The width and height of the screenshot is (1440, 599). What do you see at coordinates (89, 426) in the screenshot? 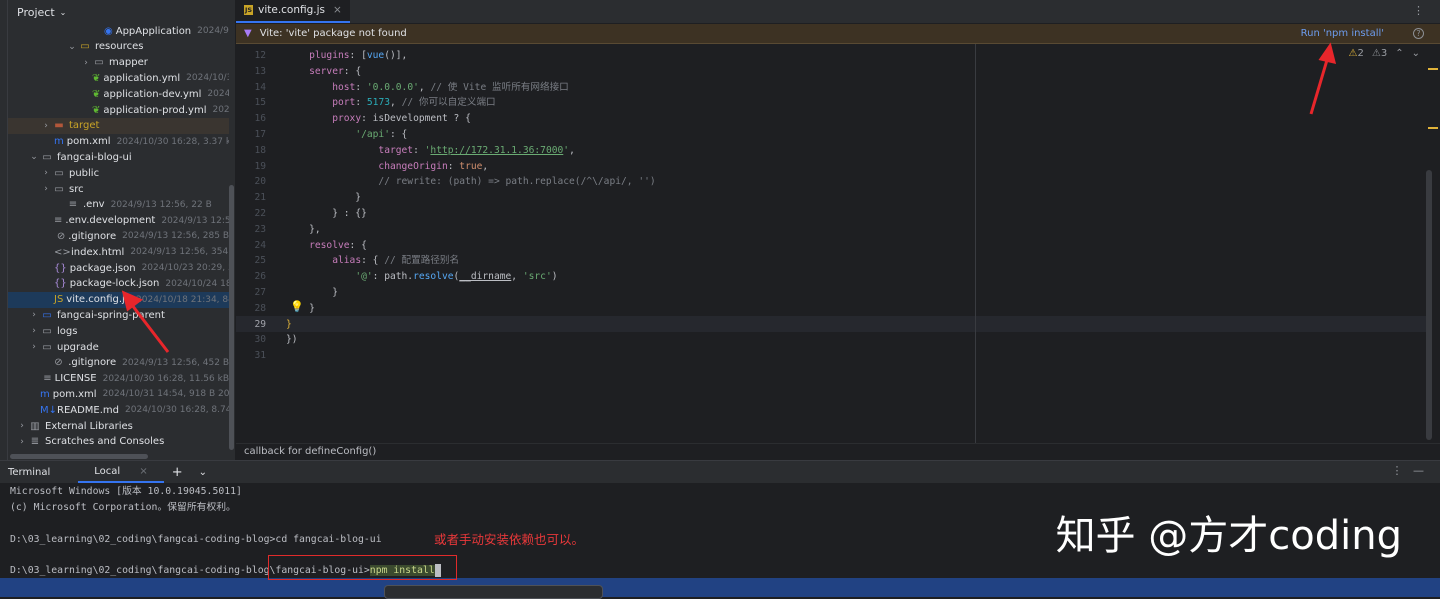
I see `tree-item-name: External Libraries` at bounding box center [89, 426].